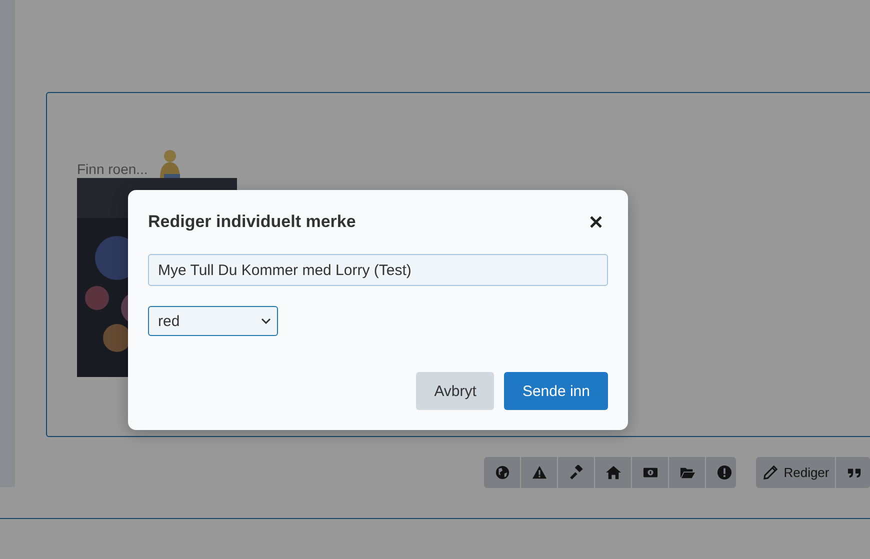 The image size is (870, 559). Describe the element at coordinates (252, 222) in the screenshot. I see `dialog-title: Rediger individuelt merke` at that location.